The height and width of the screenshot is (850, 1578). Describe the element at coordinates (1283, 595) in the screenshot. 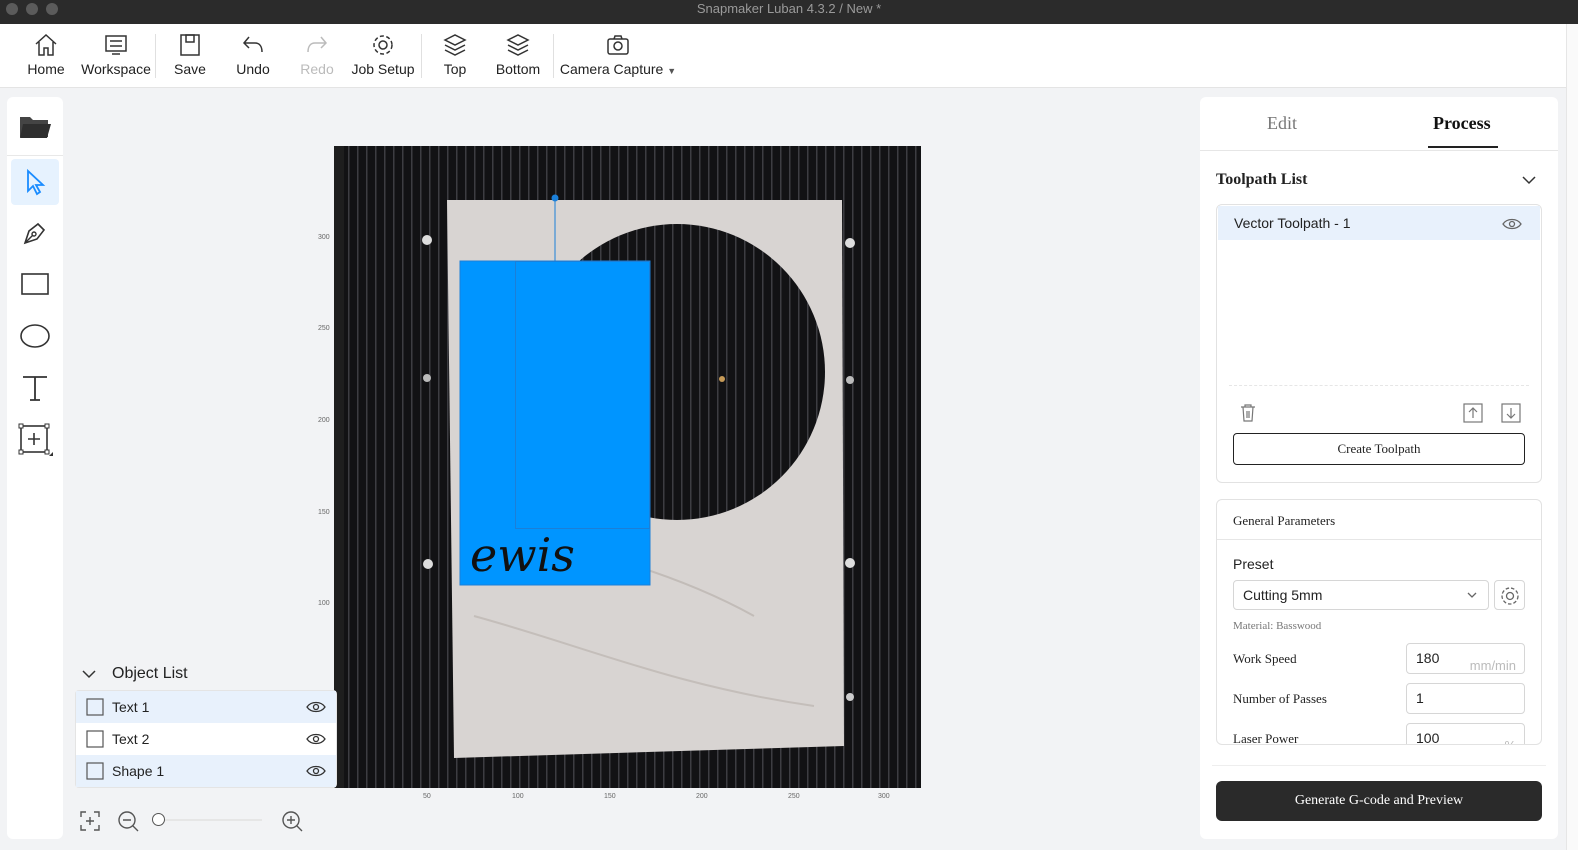

I see `preset-value: Cutting 5mm` at that location.